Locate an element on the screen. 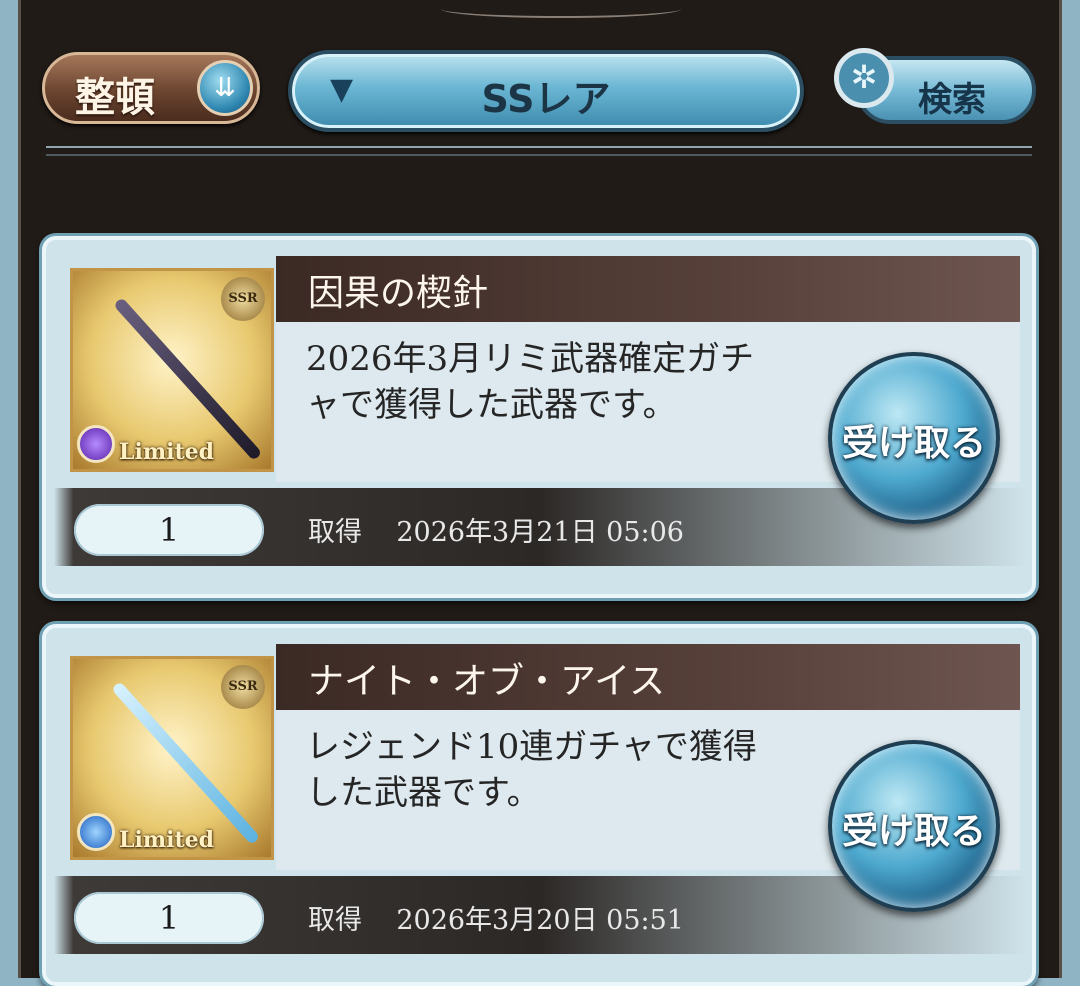 This screenshot has width=1080, height=986. sort-button: 整頓 ⇊ is located at coordinates (151, 88).